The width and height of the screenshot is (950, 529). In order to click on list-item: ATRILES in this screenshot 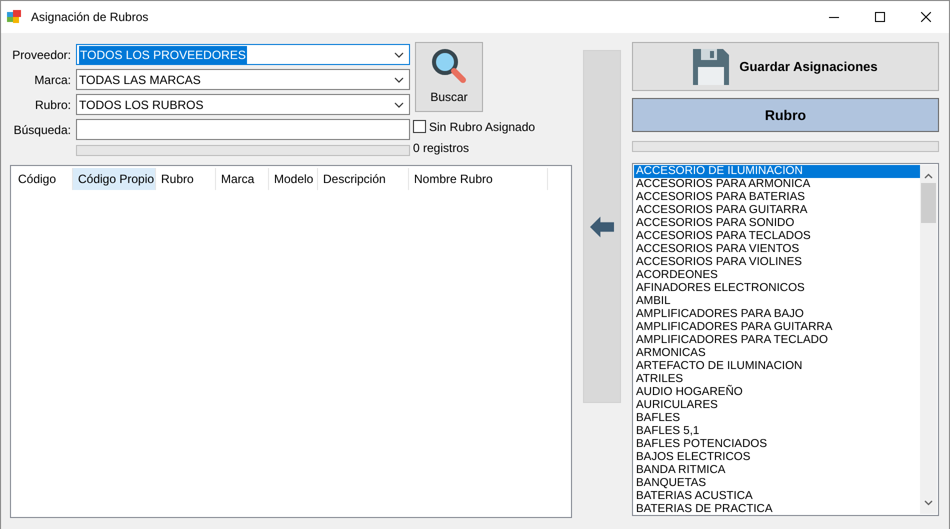, I will do `click(777, 379)`.